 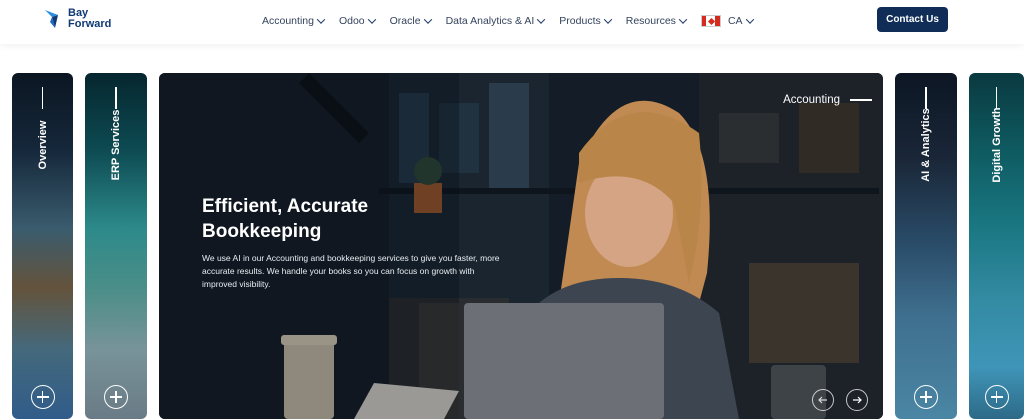 I want to click on arrow-left-icon, so click(x=822, y=400).